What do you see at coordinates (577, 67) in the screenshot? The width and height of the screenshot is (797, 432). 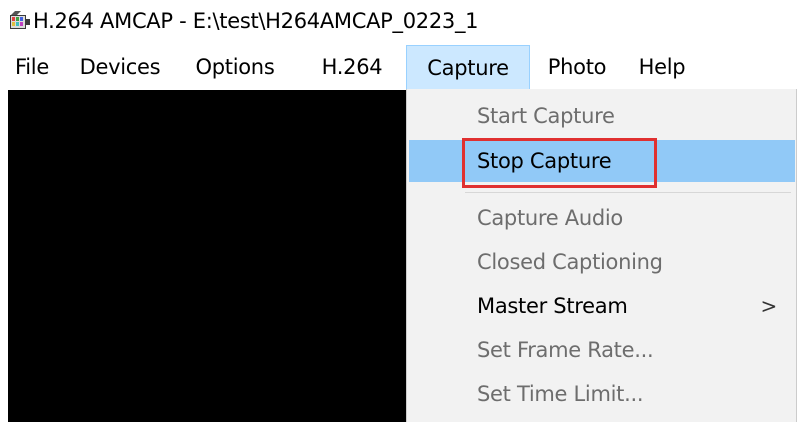 I see `menu-photo: Photo` at bounding box center [577, 67].